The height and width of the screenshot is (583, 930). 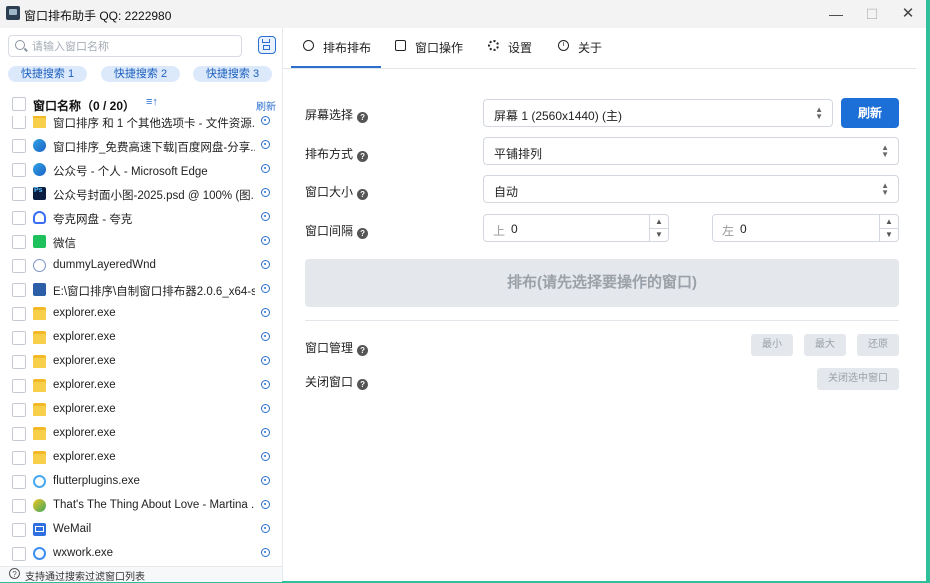 What do you see at coordinates (152, 102) in the screenshot?
I see `sort-icon: ≡↑` at bounding box center [152, 102].